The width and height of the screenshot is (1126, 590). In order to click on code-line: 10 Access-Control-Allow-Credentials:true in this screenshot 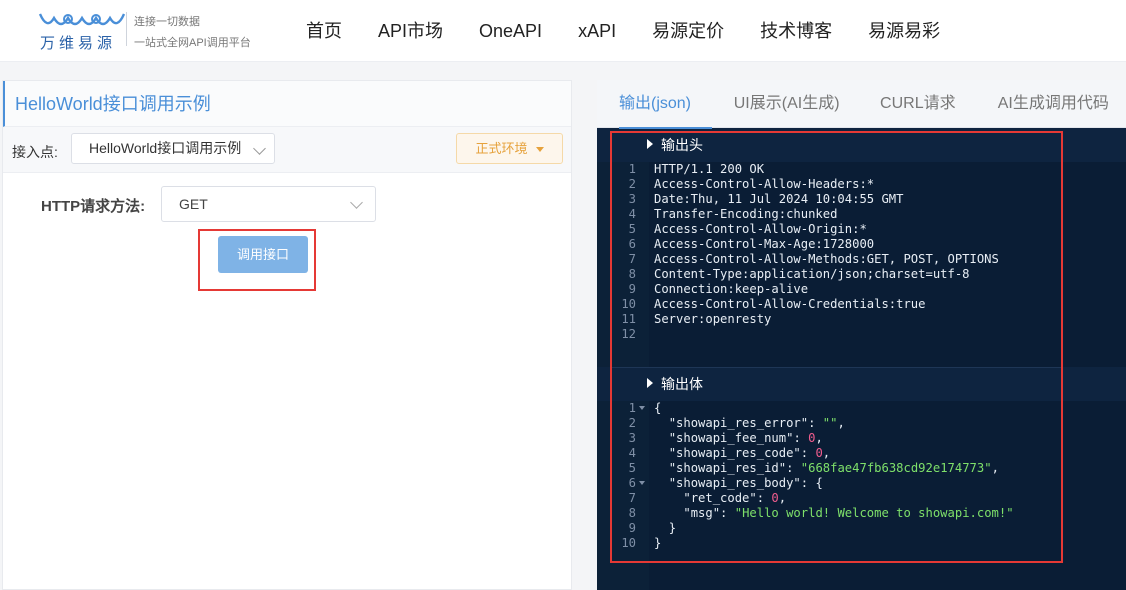, I will do `click(861, 304)`.